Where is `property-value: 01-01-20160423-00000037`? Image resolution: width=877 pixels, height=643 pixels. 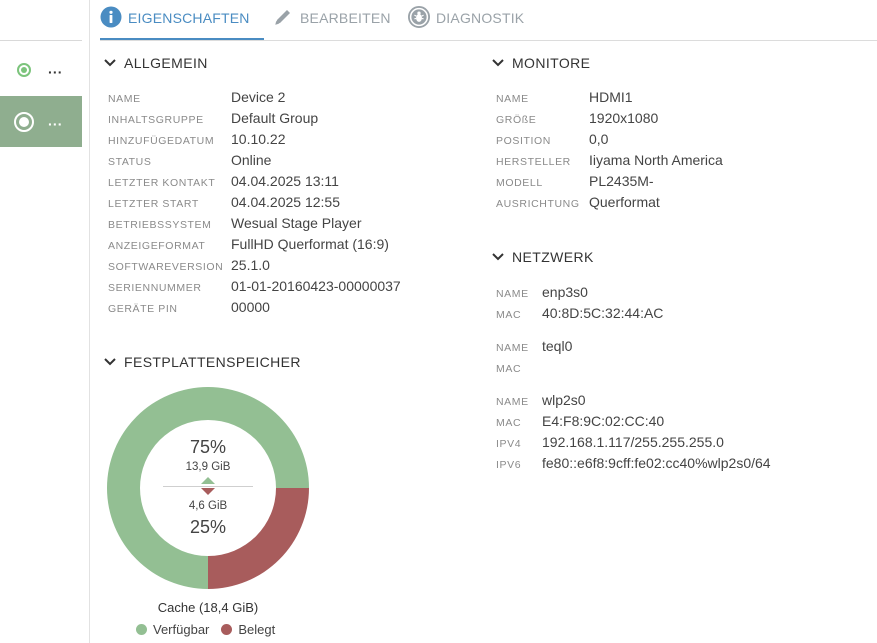 property-value: 01-01-20160423-00000037 is located at coordinates (316, 286).